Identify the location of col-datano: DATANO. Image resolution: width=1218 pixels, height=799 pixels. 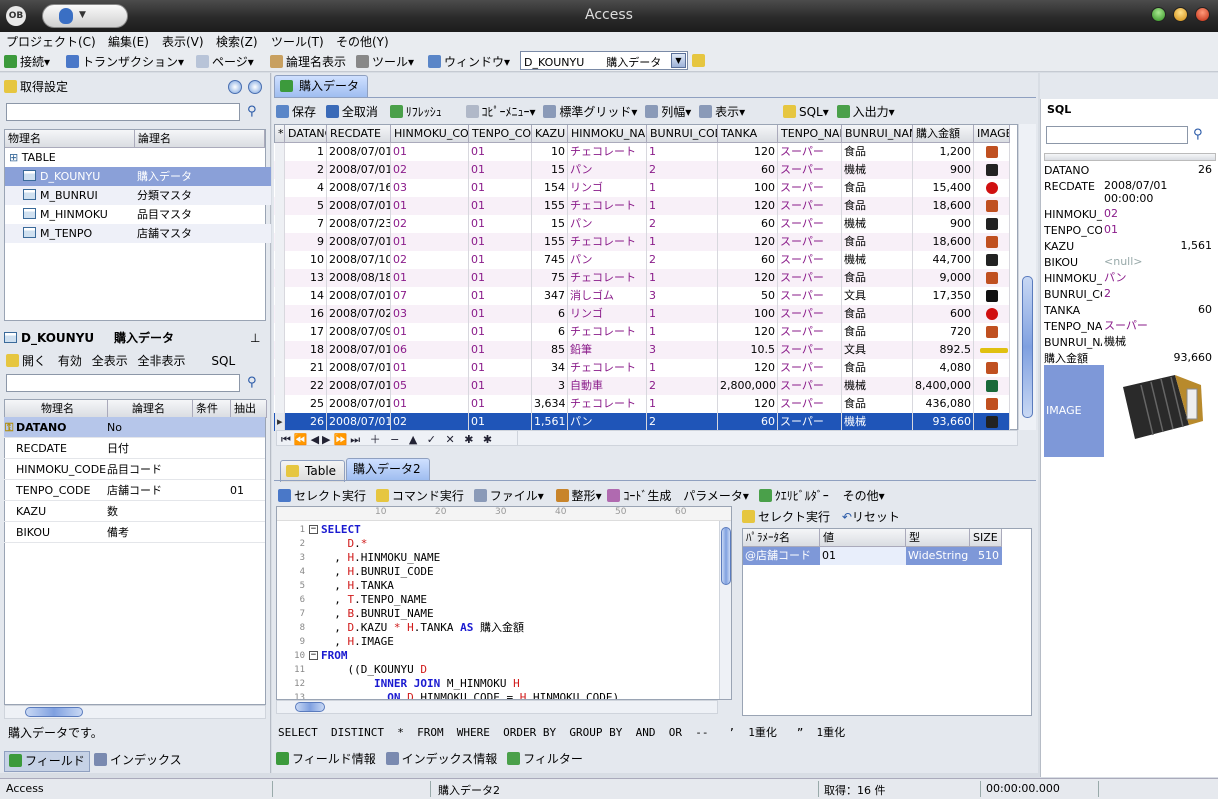
(306, 134).